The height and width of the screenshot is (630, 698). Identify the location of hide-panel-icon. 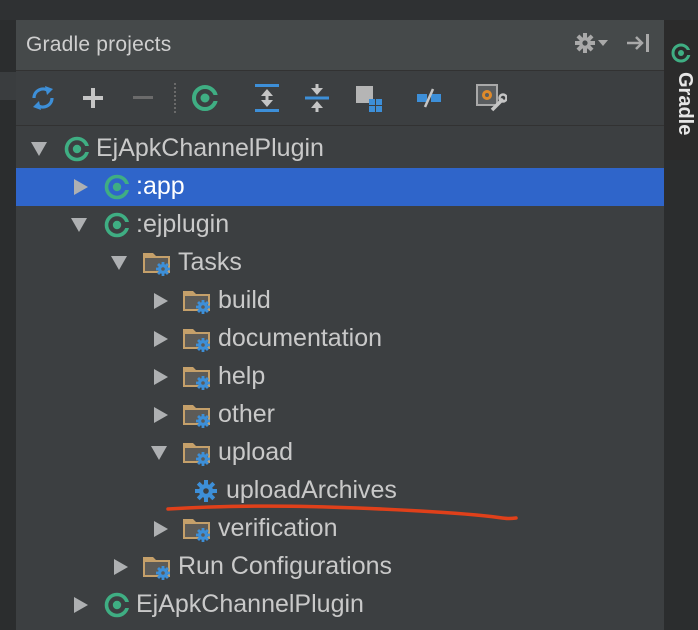
(639, 43).